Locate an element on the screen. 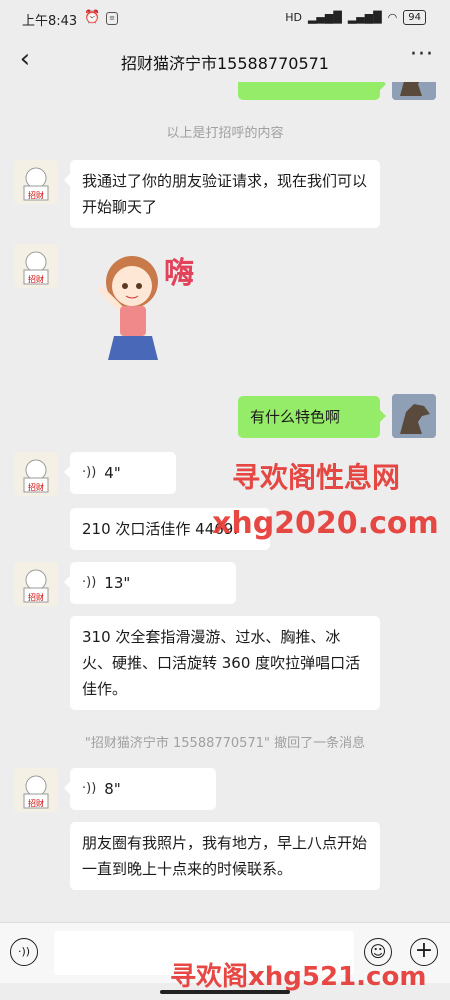 The image size is (450, 1000). voice-icon: ·)) is located at coordinates (24, 952).